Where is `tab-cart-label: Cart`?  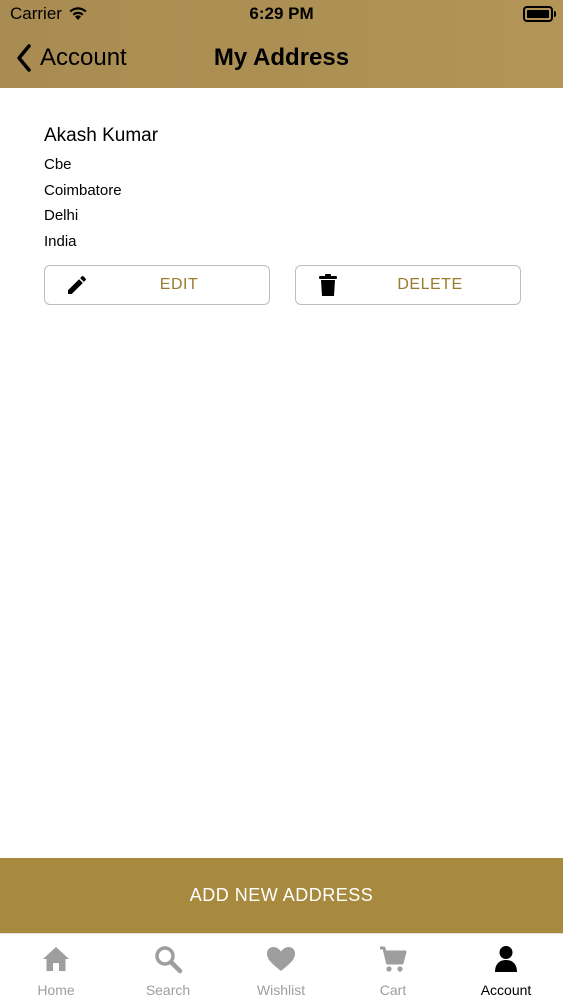 tab-cart-label: Cart is located at coordinates (393, 990).